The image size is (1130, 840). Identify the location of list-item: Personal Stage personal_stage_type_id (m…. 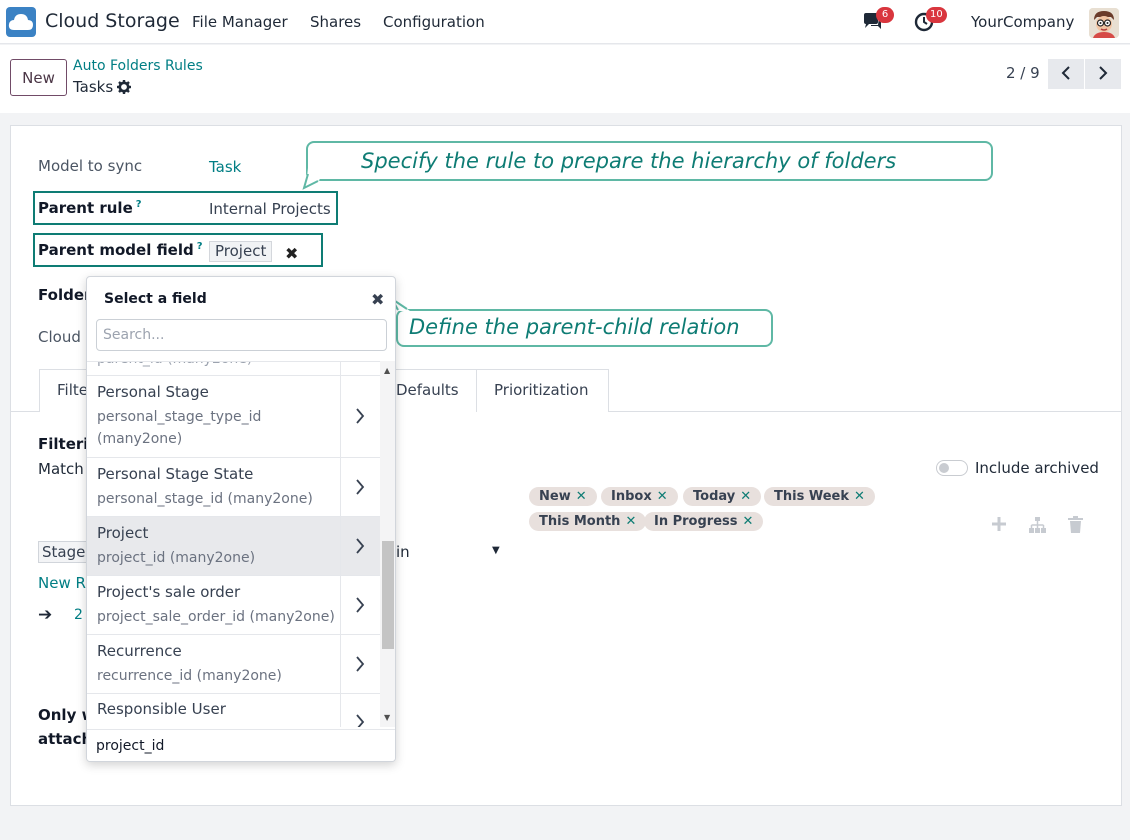
(233, 417).